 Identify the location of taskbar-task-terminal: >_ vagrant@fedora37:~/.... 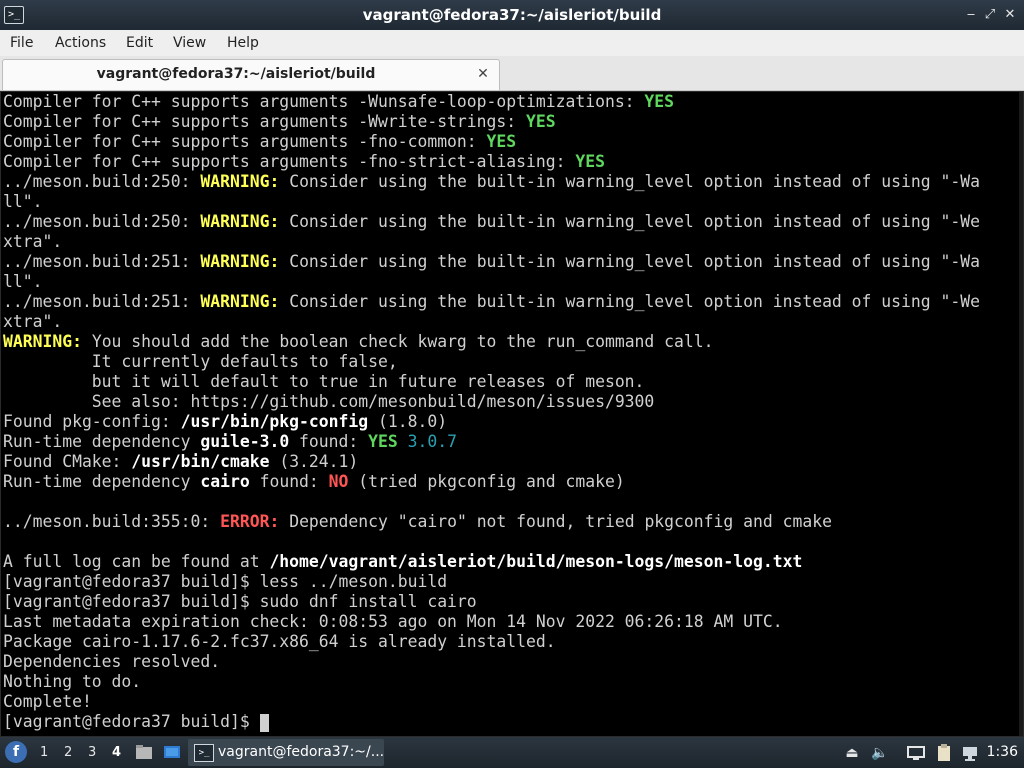
(286, 752).